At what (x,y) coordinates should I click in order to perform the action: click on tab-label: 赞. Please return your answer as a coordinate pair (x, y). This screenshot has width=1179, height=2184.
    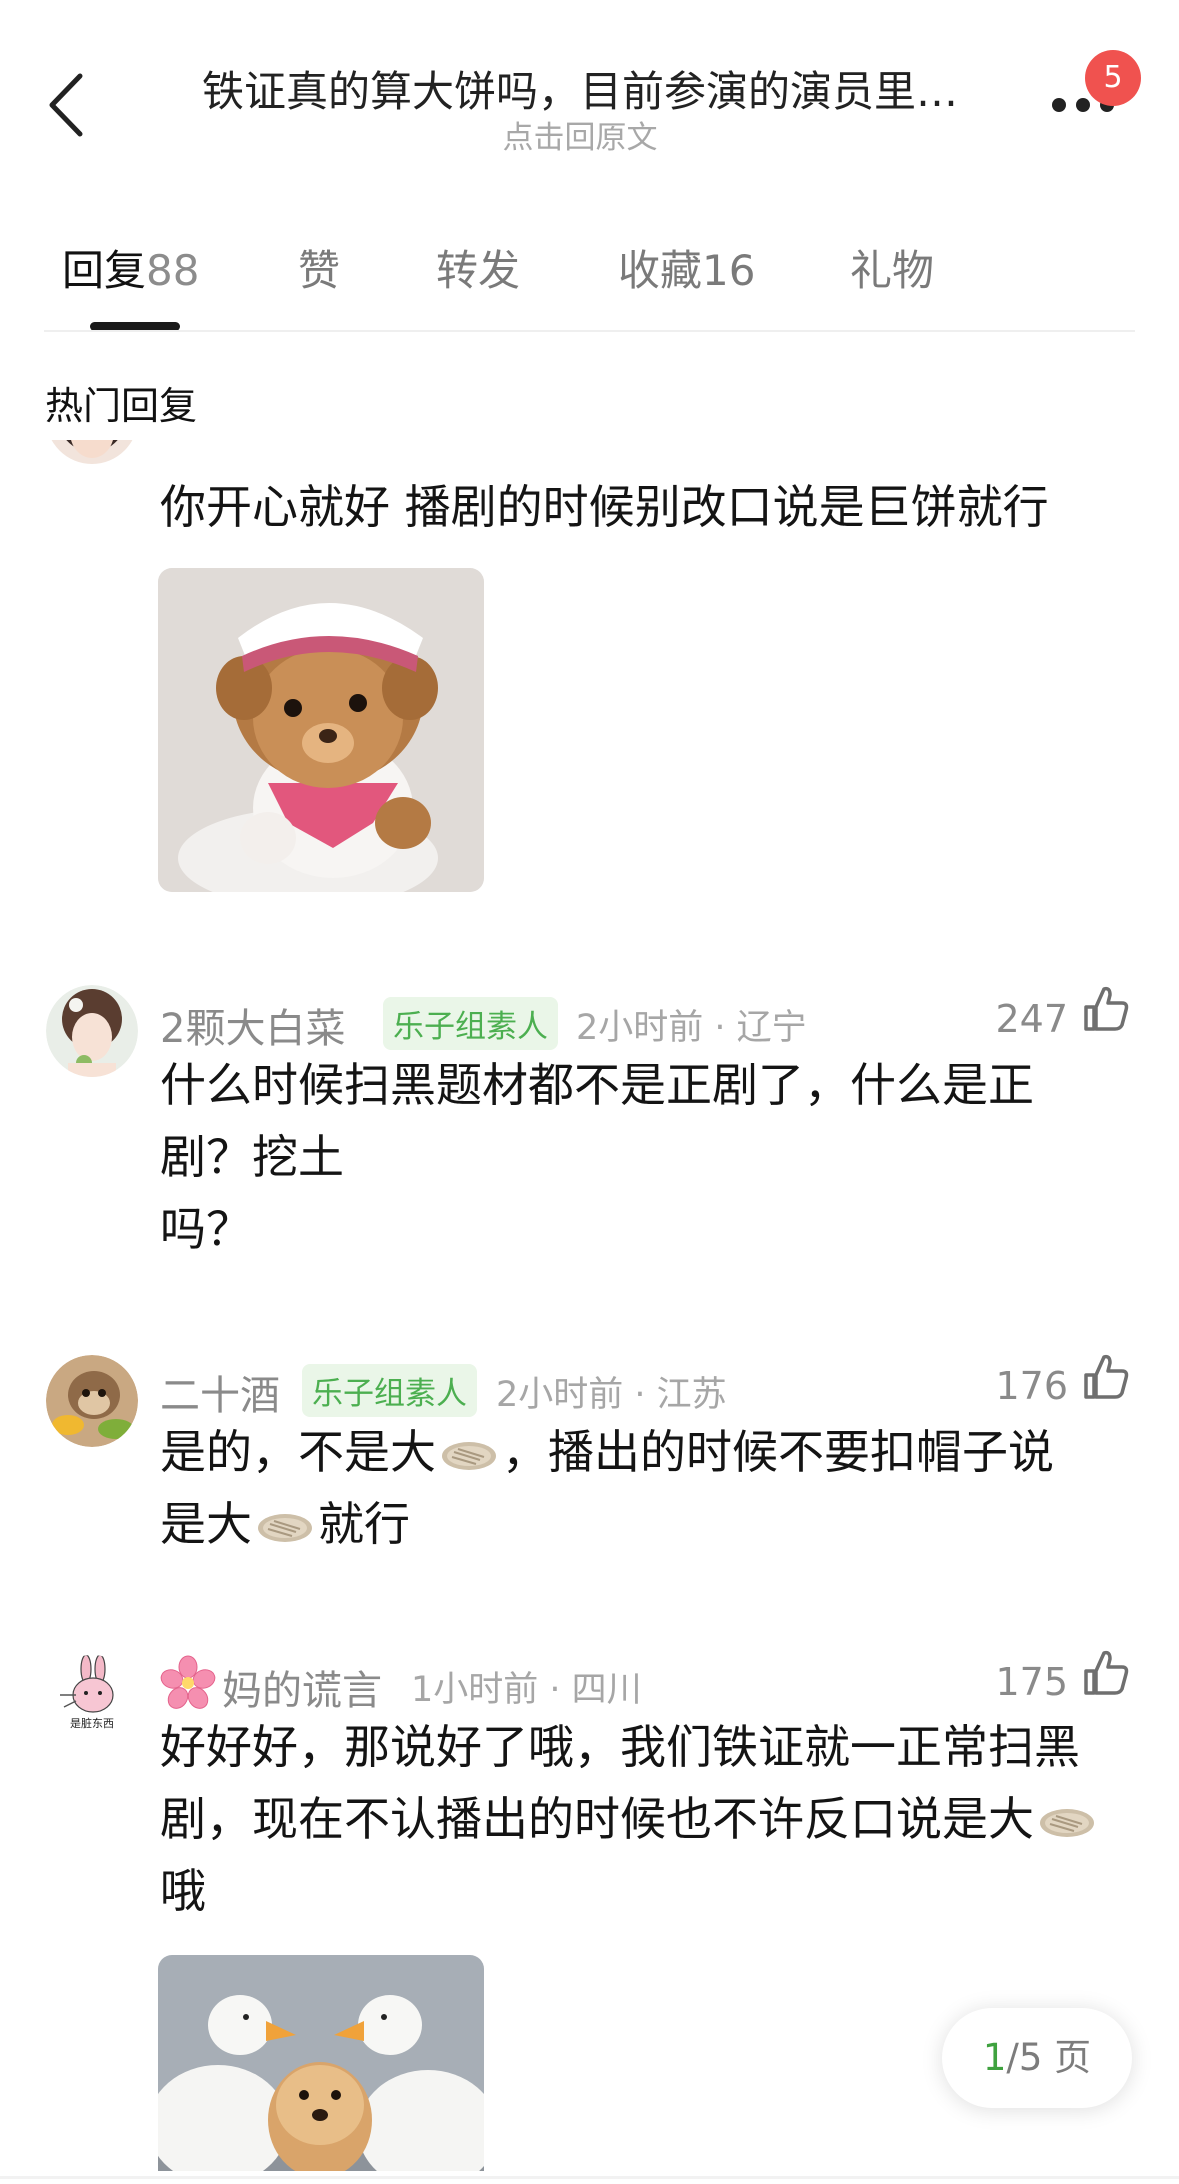
    Looking at the image, I should click on (319, 270).